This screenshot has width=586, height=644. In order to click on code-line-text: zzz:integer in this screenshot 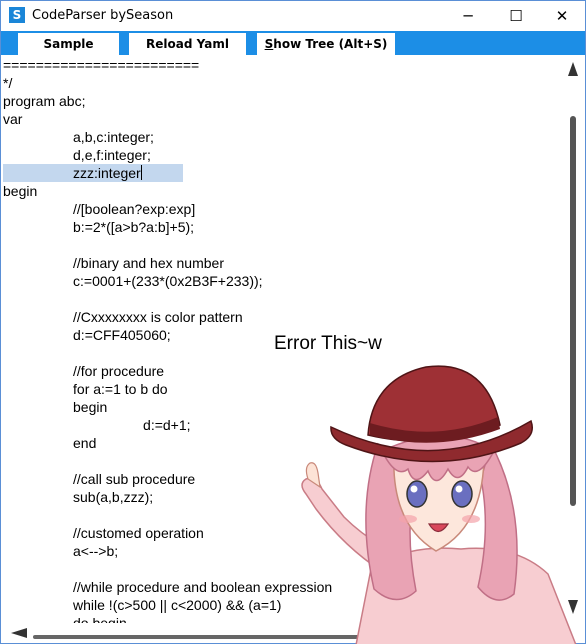, I will do `click(72, 173)`.